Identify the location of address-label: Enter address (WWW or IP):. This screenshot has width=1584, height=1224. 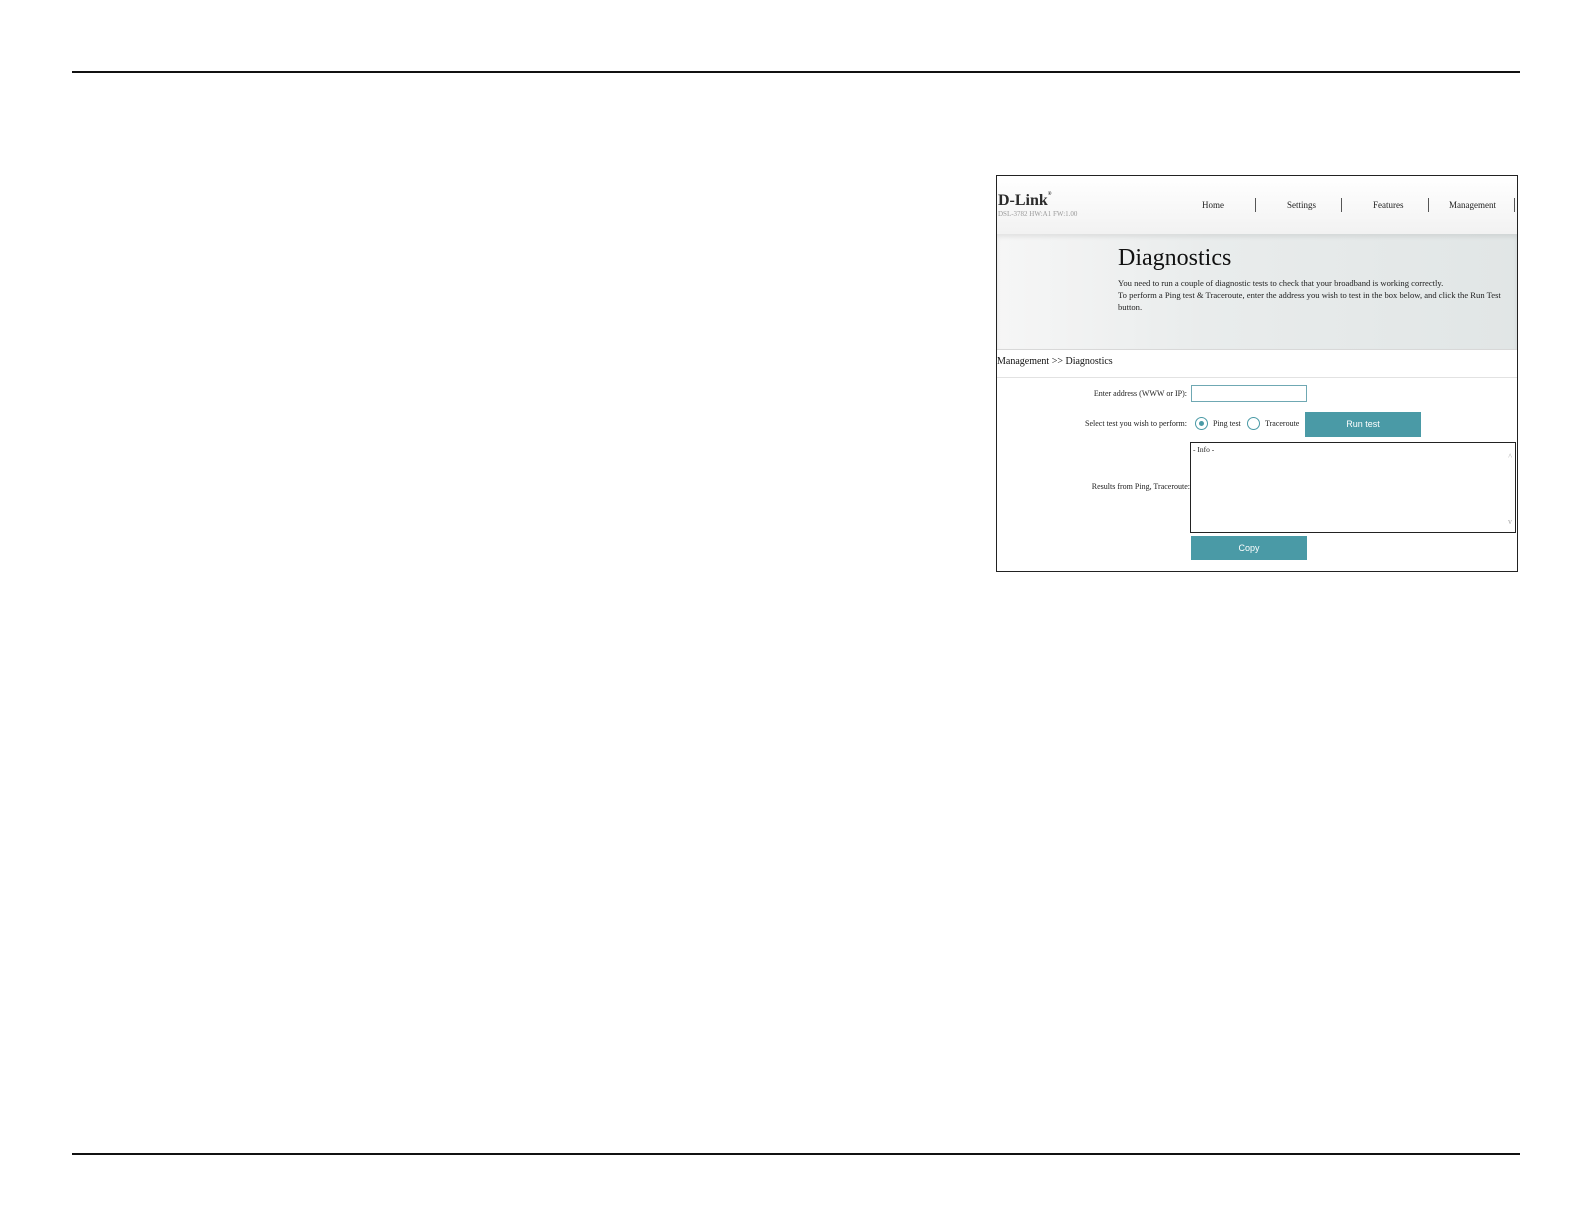
(1140, 393).